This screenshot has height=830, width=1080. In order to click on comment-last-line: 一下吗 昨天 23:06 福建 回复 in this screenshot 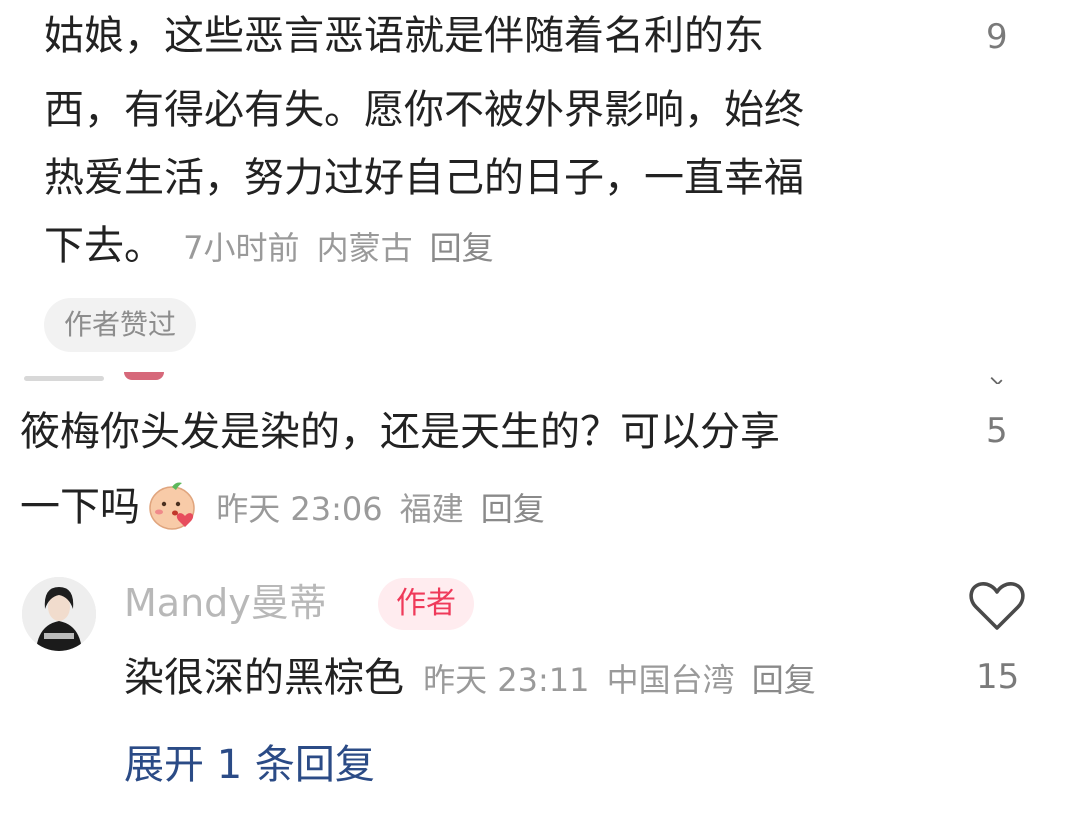, I will do `click(282, 505)`.